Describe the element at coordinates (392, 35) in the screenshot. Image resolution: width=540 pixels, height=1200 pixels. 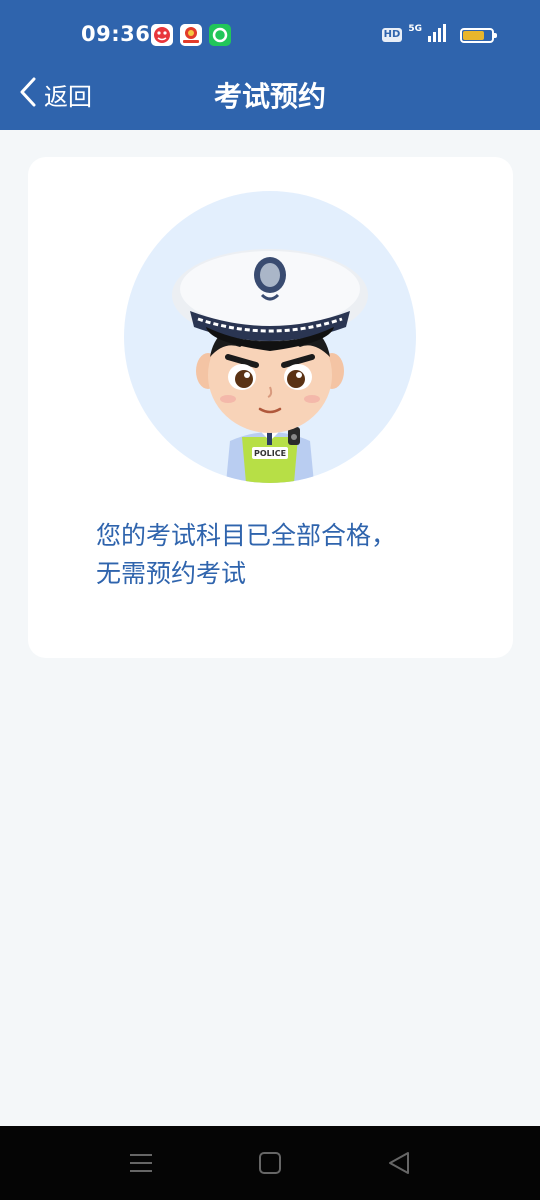
I see `hd-badge: HD` at that location.